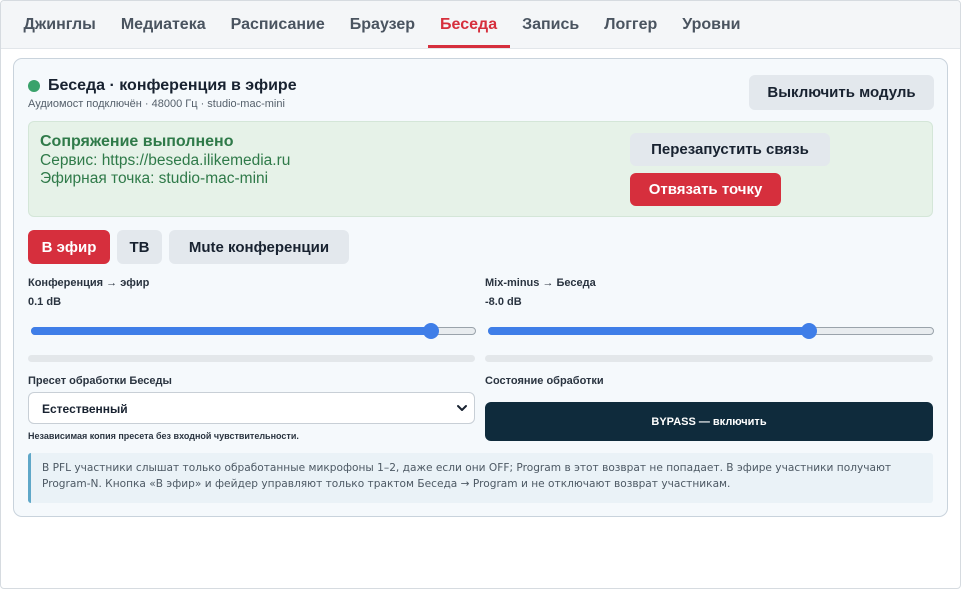 The width and height of the screenshot is (961, 589). What do you see at coordinates (34, 86) in the screenshot?
I see `status-dot-icon` at bounding box center [34, 86].